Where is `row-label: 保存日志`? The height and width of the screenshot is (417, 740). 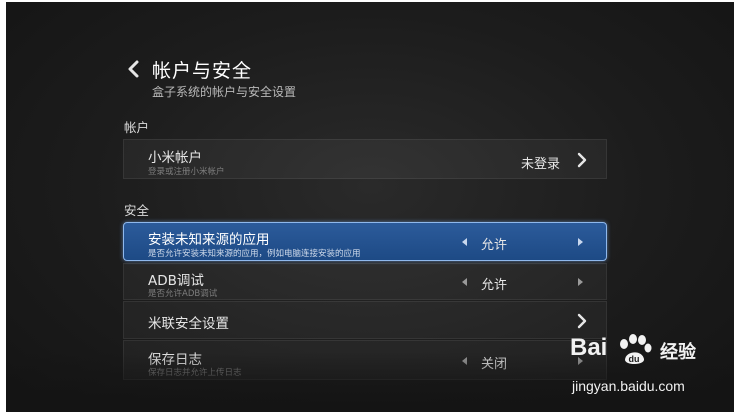
row-label: 保存日志 is located at coordinates (175, 360).